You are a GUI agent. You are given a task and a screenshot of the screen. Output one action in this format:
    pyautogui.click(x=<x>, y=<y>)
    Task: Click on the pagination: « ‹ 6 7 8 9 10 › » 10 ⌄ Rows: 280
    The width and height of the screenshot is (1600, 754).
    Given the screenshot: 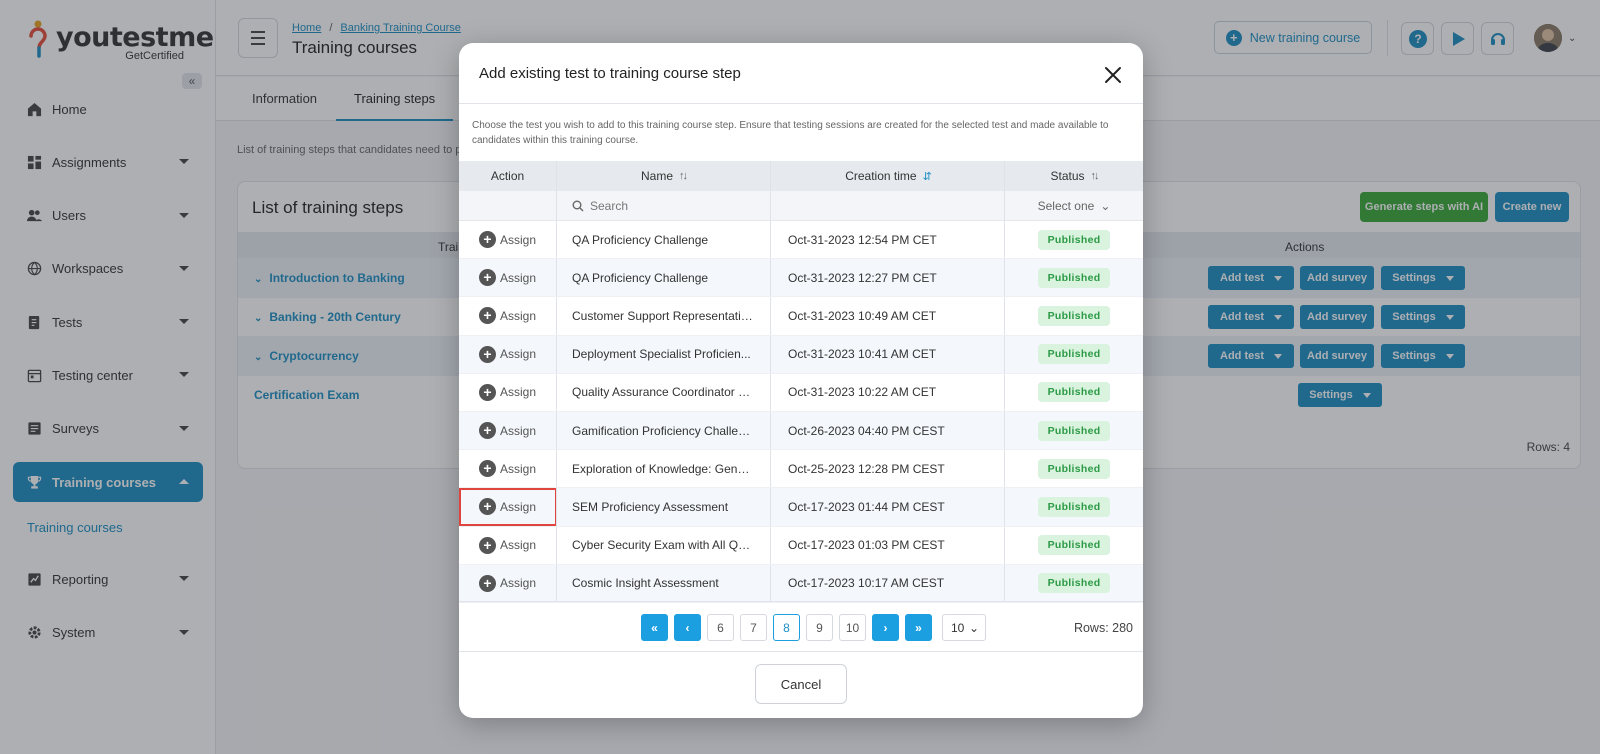 What is the action you would take?
    pyautogui.click(x=801, y=626)
    